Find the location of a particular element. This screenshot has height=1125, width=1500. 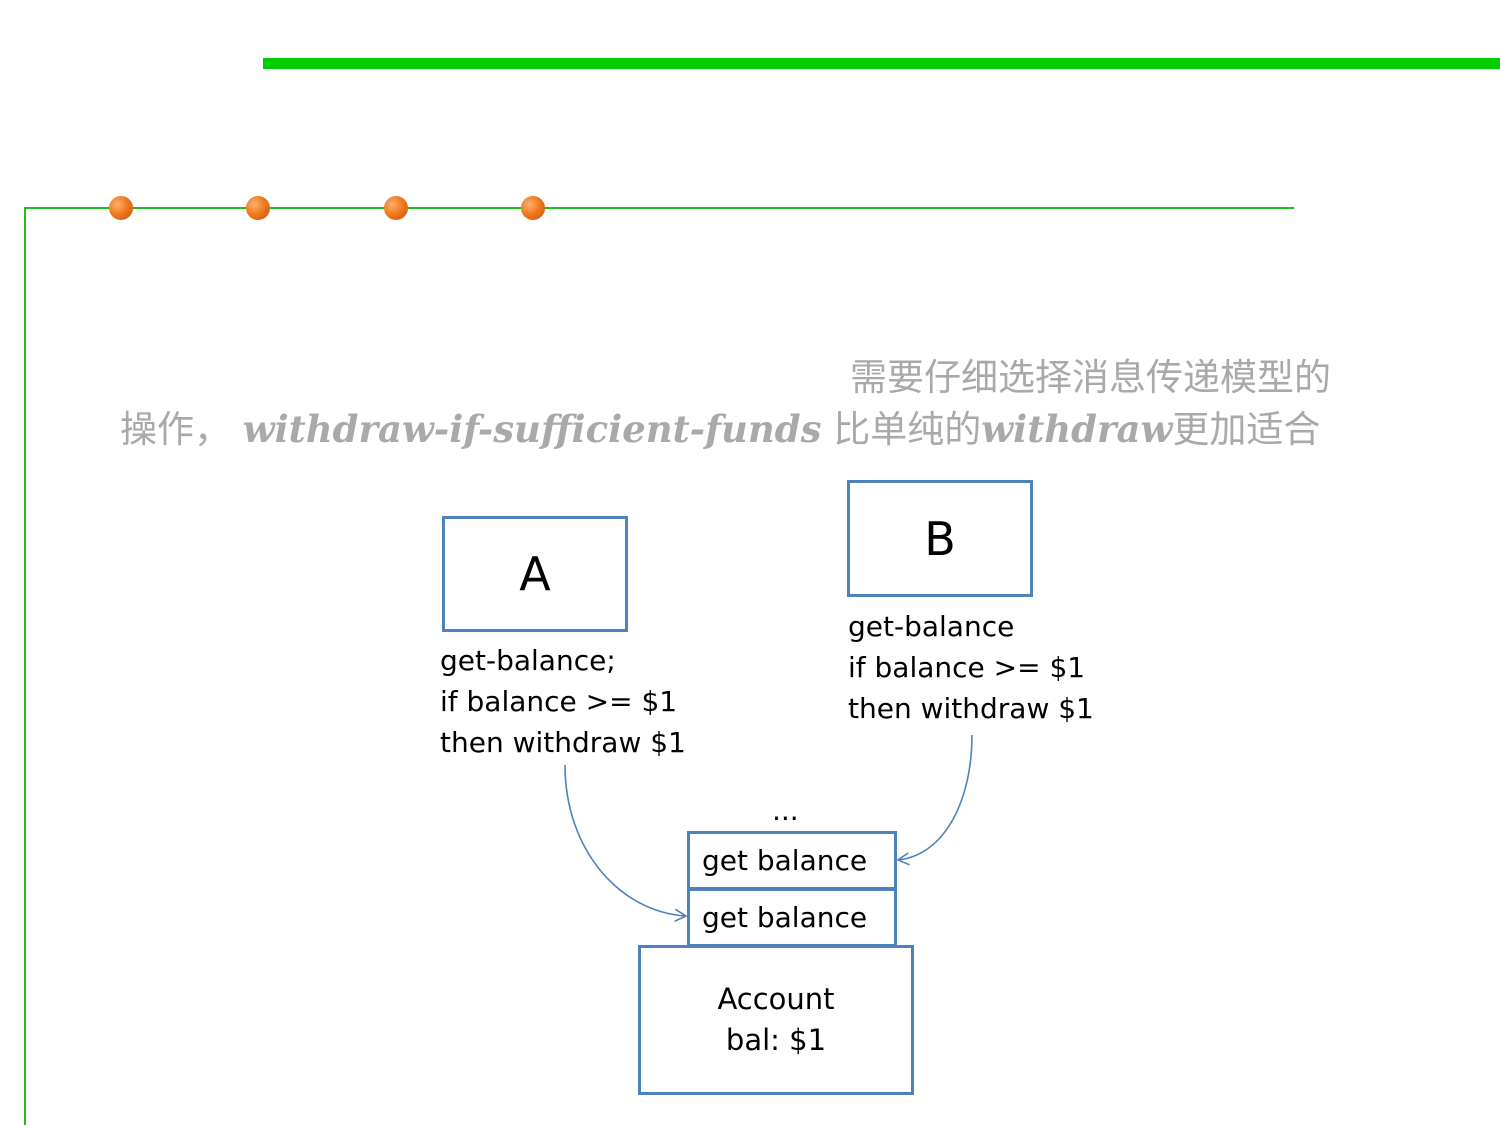

message-arrows is located at coordinates (768, 828).